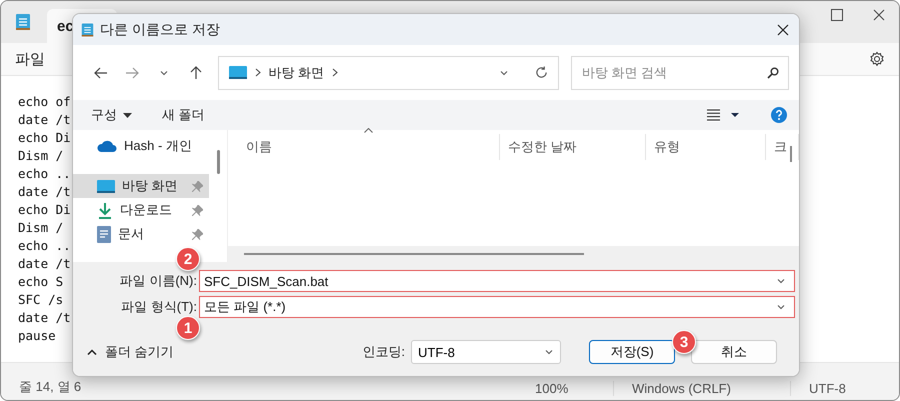 Image resolution: width=900 pixels, height=401 pixels. Describe the element at coordinates (552, 388) in the screenshot. I see `status-text: 100%` at that location.